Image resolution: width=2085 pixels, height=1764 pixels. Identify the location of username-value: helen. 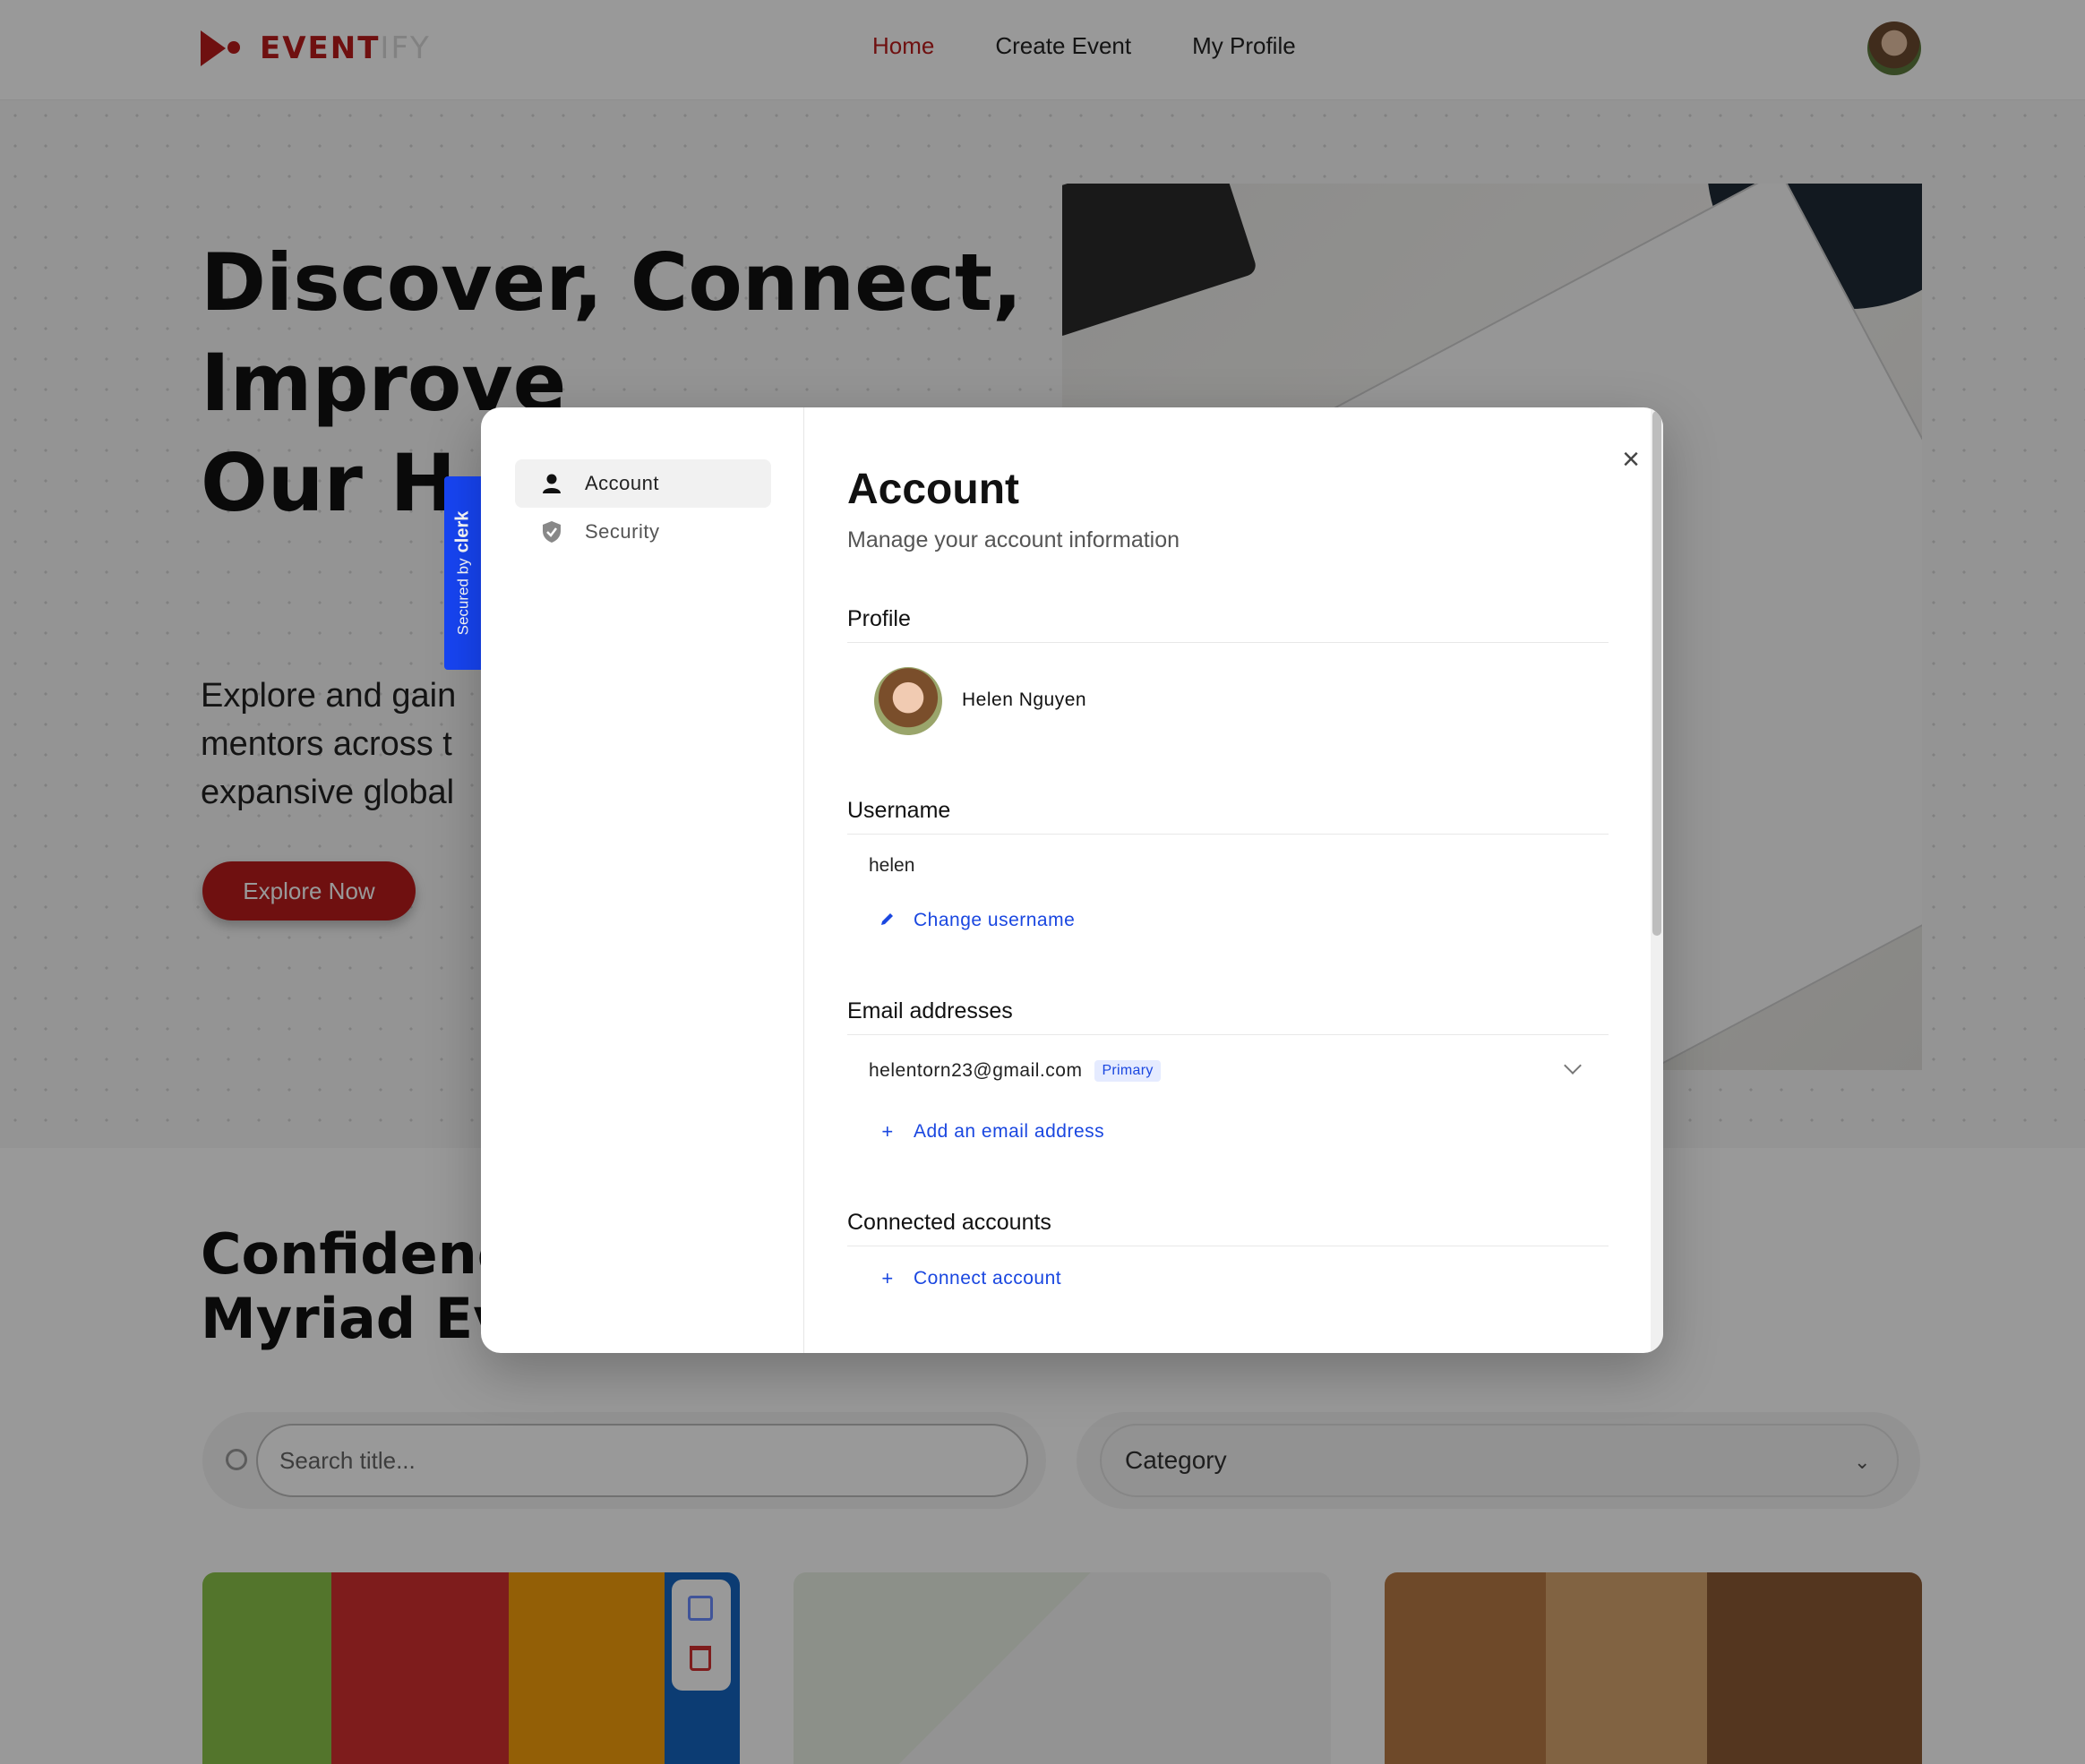
(892, 866).